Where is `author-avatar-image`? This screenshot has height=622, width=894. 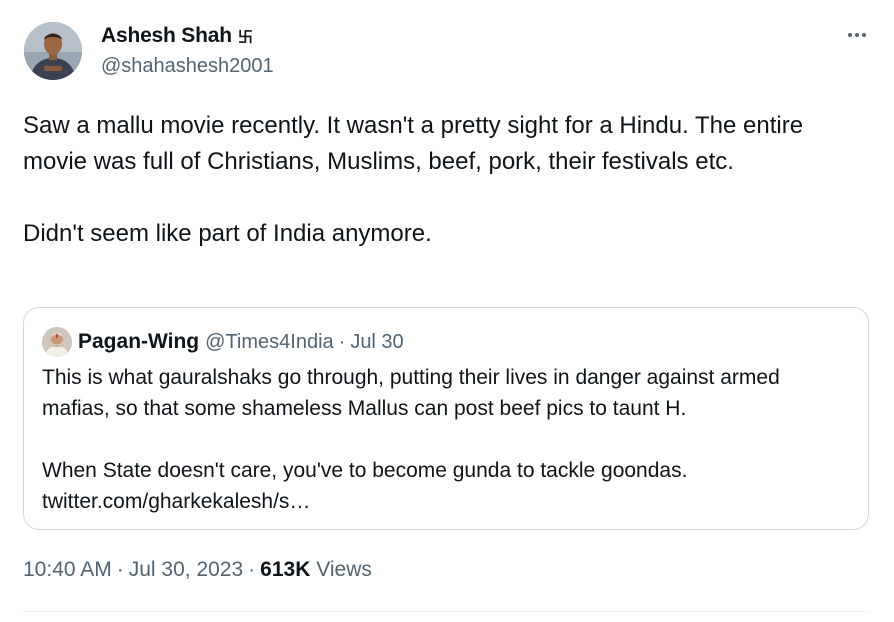 author-avatar-image is located at coordinates (53, 51).